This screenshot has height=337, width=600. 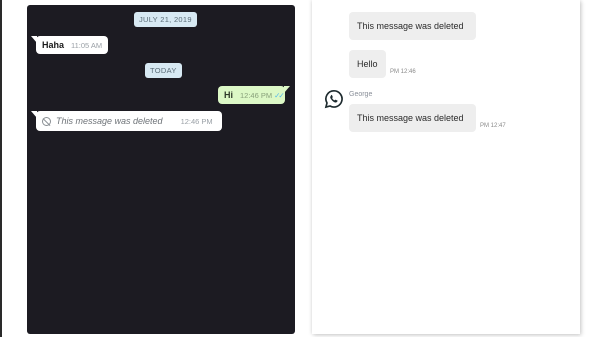 What do you see at coordinates (367, 64) in the screenshot?
I see `message-hello: Hello` at bounding box center [367, 64].